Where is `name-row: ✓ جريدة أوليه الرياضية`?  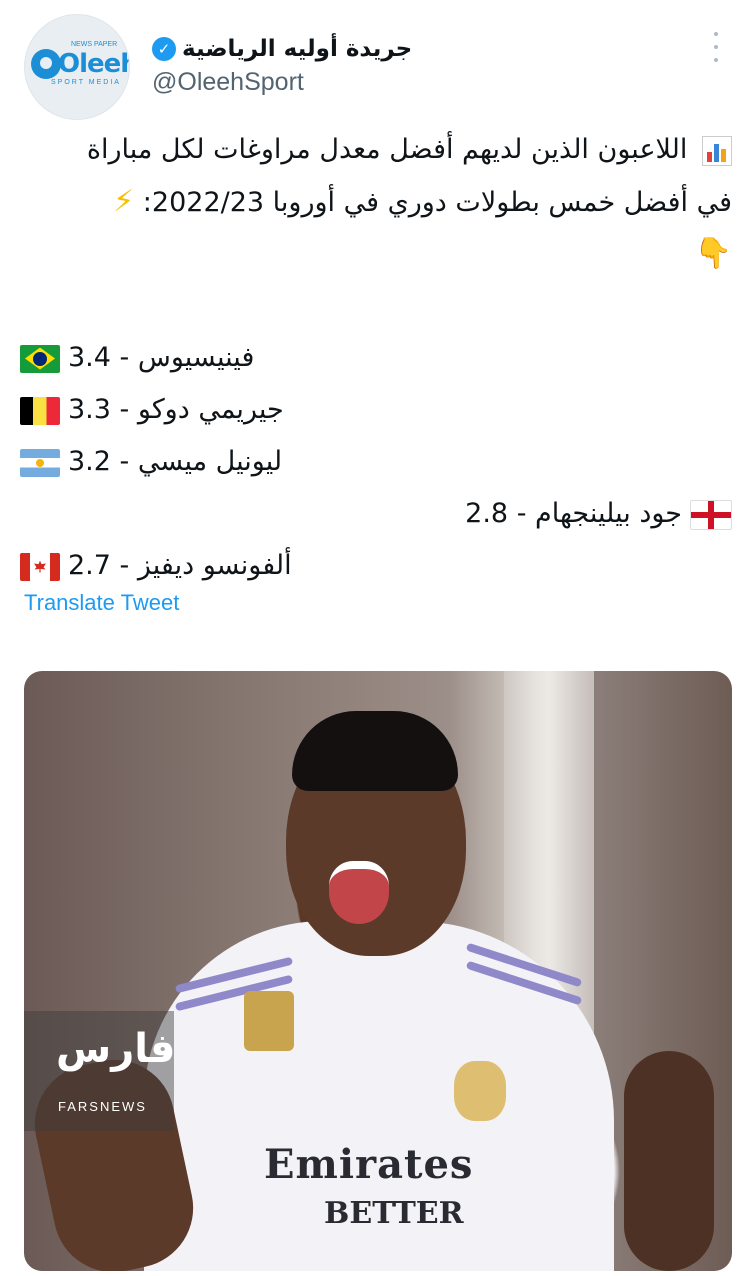 name-row: ✓ جريدة أوليه الرياضية is located at coordinates (282, 49).